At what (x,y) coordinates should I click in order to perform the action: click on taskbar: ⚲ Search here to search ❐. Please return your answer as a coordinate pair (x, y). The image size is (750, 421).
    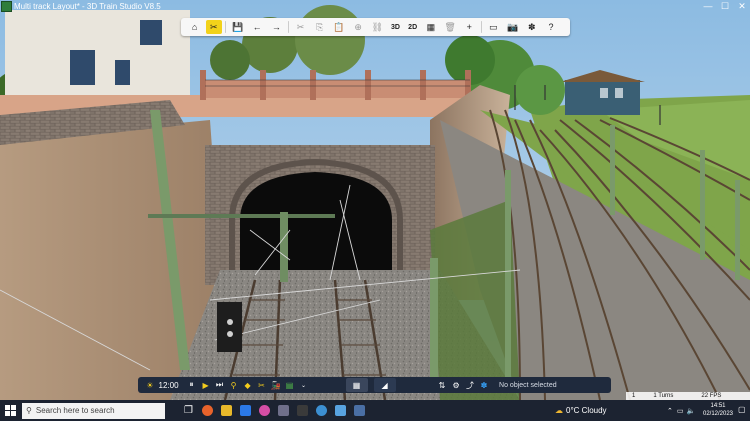
    Looking at the image, I should click on (375, 410).